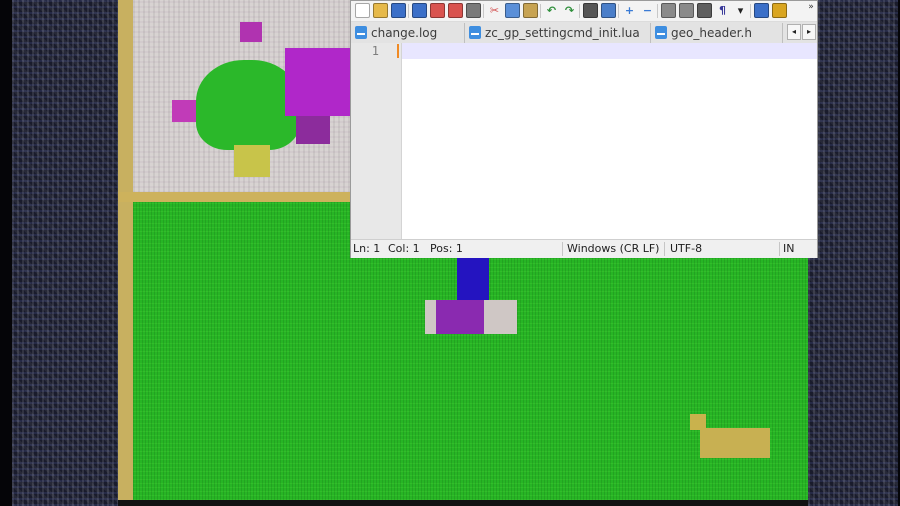  I want to click on text-caret, so click(398, 51).